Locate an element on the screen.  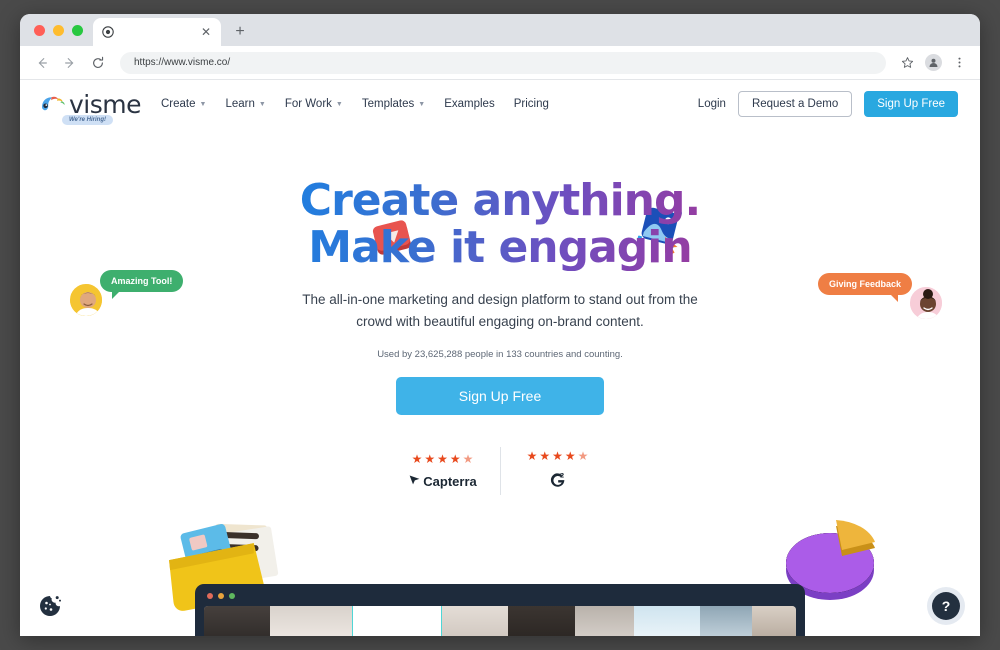
nav-label: Examples is located at coordinates (469, 104).